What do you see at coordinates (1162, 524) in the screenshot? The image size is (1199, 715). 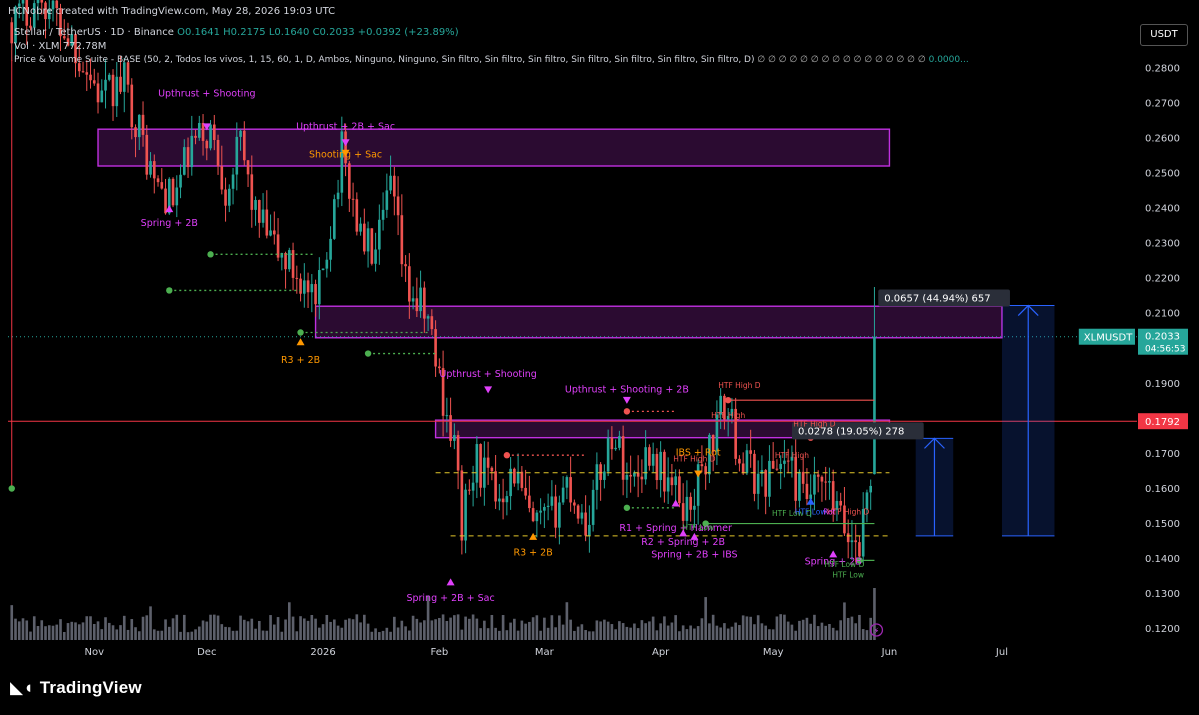 I see `y-tick-label: 0.1500` at bounding box center [1162, 524].